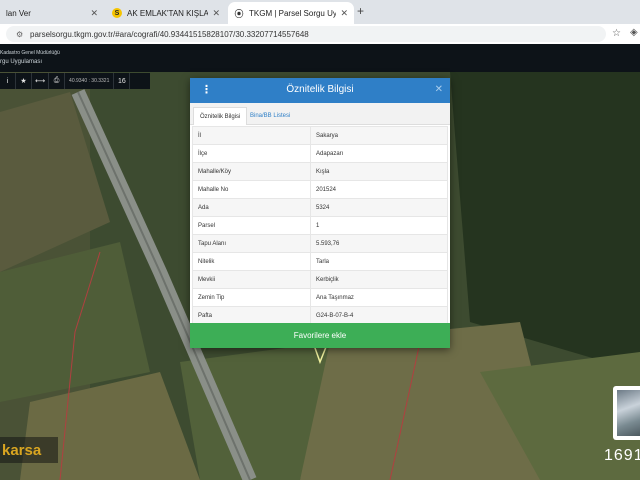 The image size is (640, 480). Describe the element at coordinates (379, 207) in the screenshot. I see `attribute-value: 5324` at that location.